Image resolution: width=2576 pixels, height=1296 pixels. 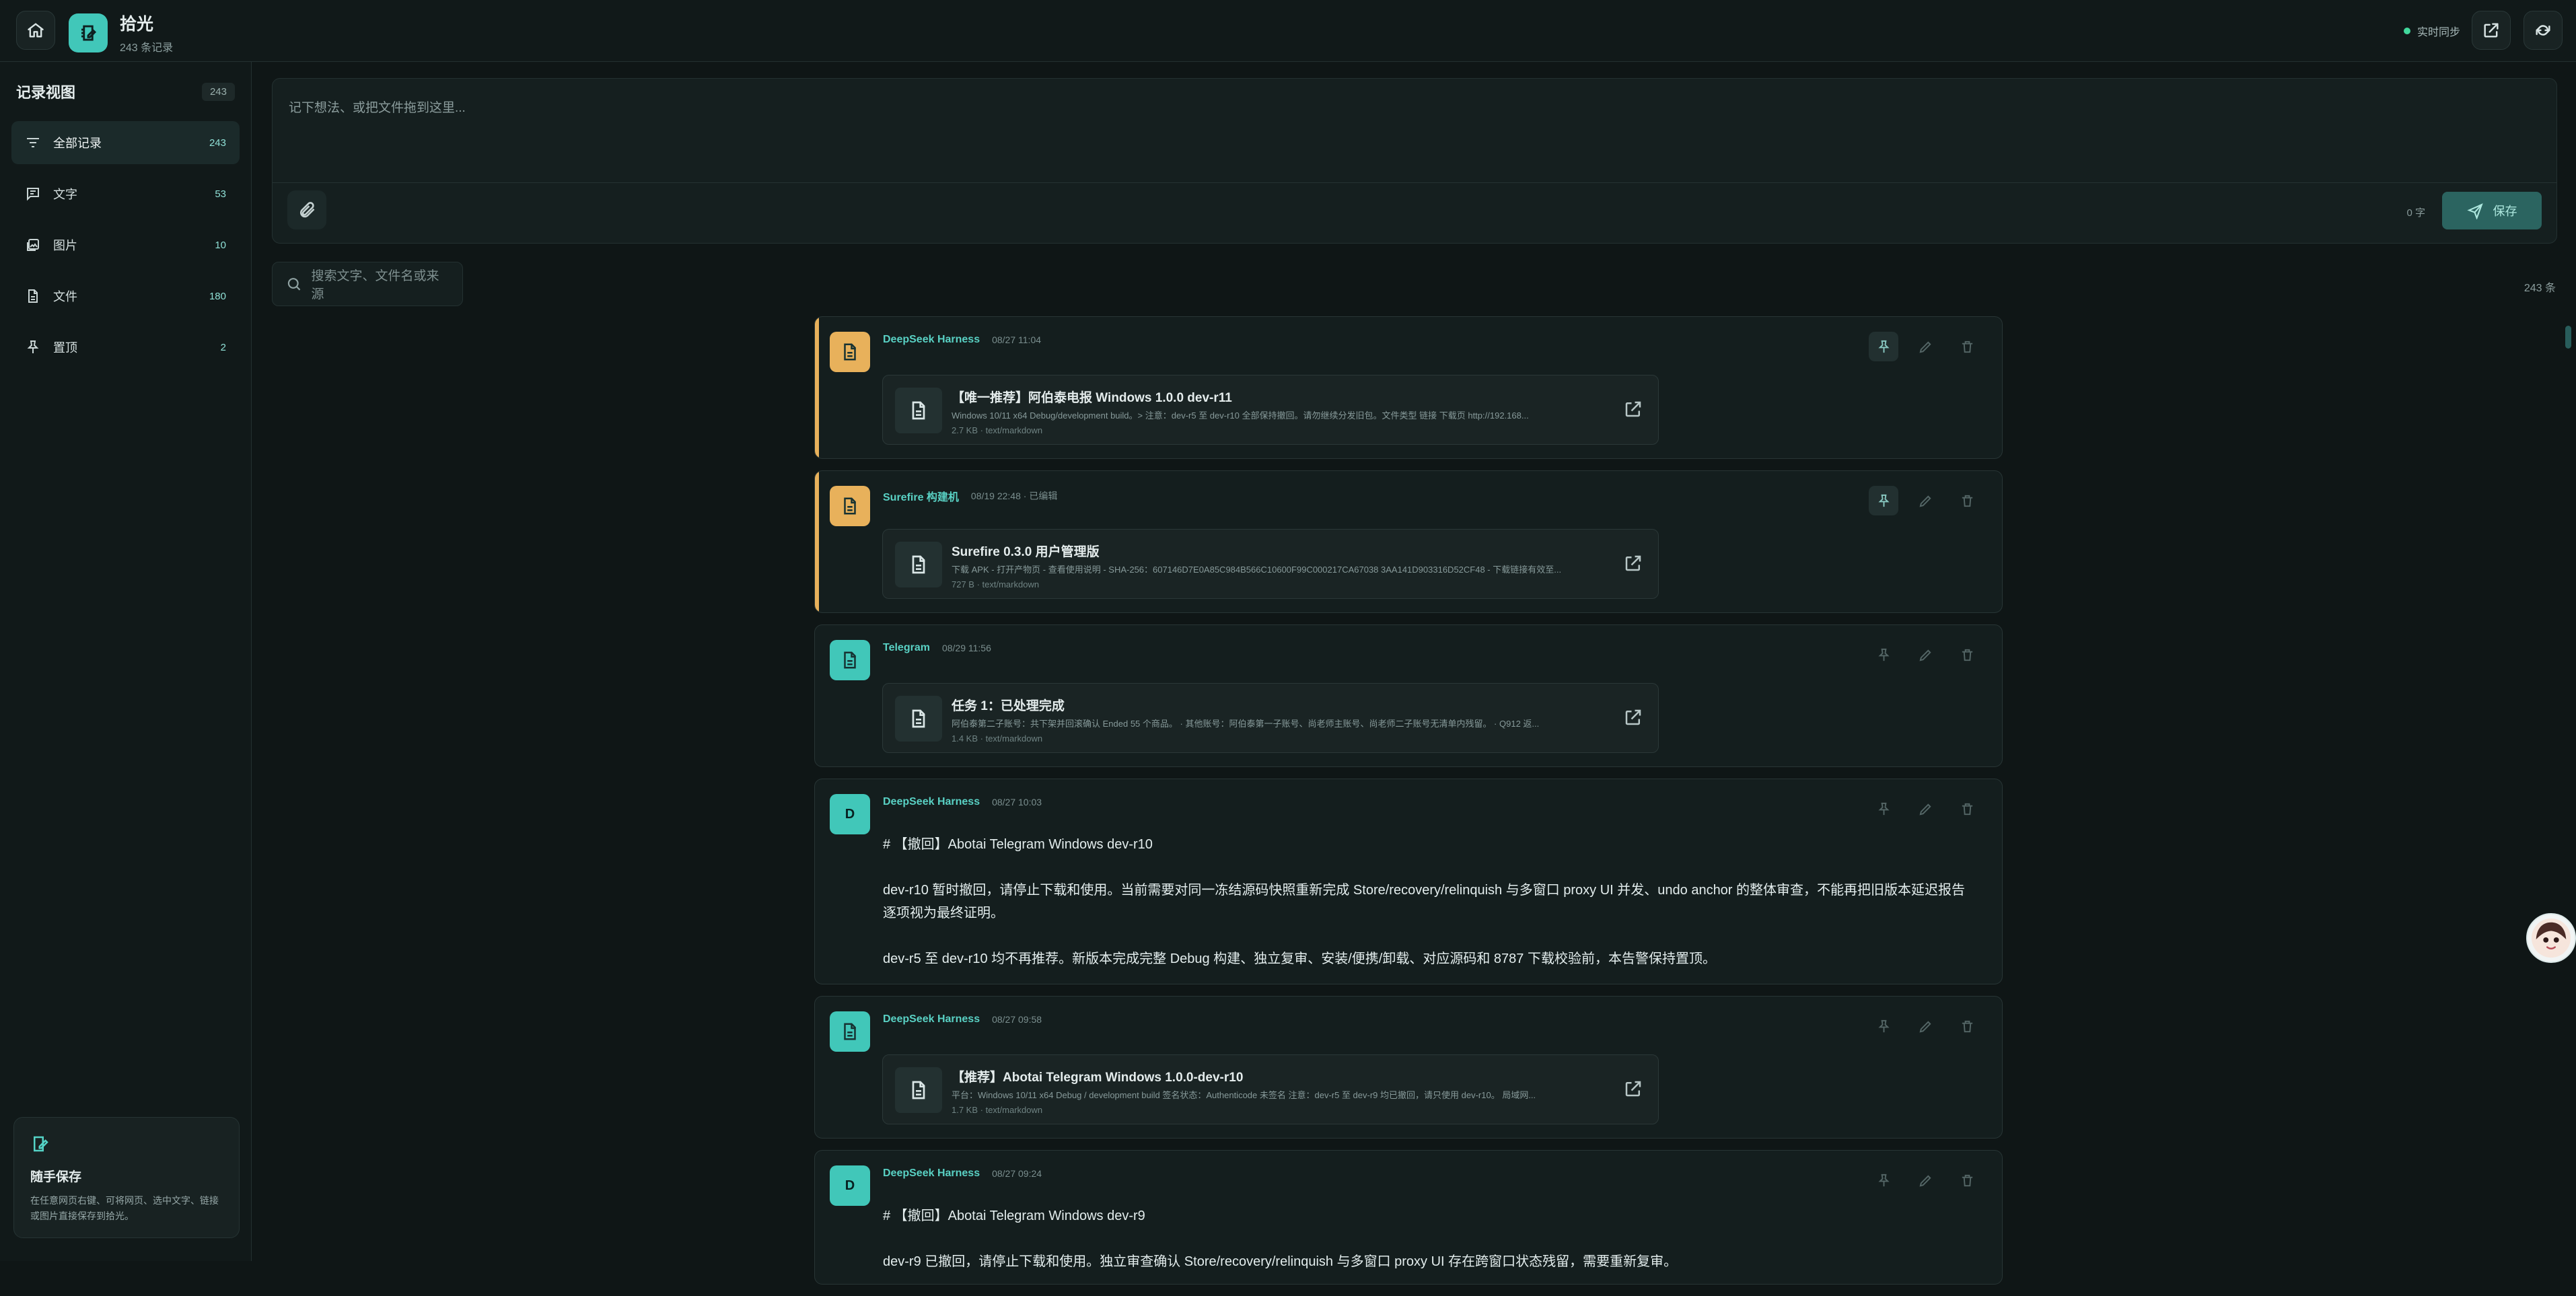 I want to click on assistant-avatar-button, so click(x=2551, y=938).